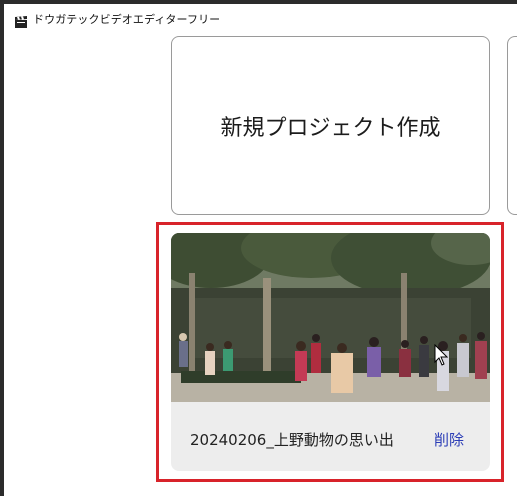 The image size is (517, 496). What do you see at coordinates (260, 19) in the screenshot?
I see `title-bar: ドウガテックビデオエディターフリー` at bounding box center [260, 19].